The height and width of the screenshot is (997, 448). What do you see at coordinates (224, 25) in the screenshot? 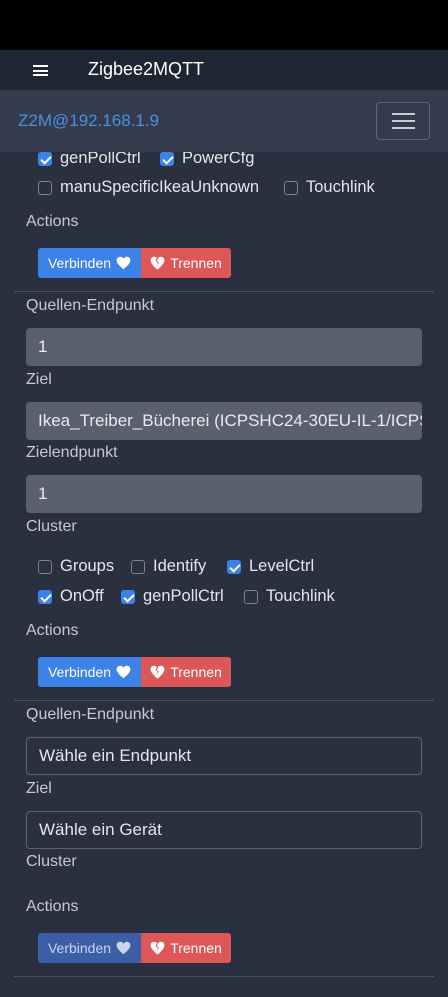
I see `status-bar` at bounding box center [224, 25].